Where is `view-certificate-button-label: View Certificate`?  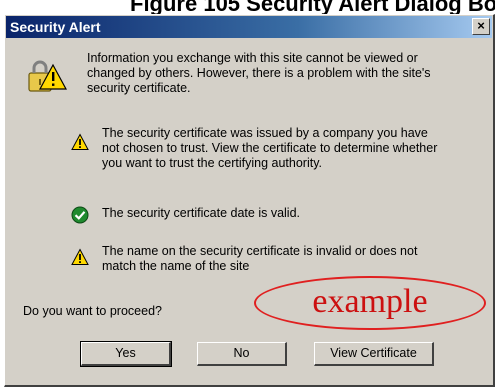
view-certificate-button-label: View Certificate is located at coordinates (373, 353).